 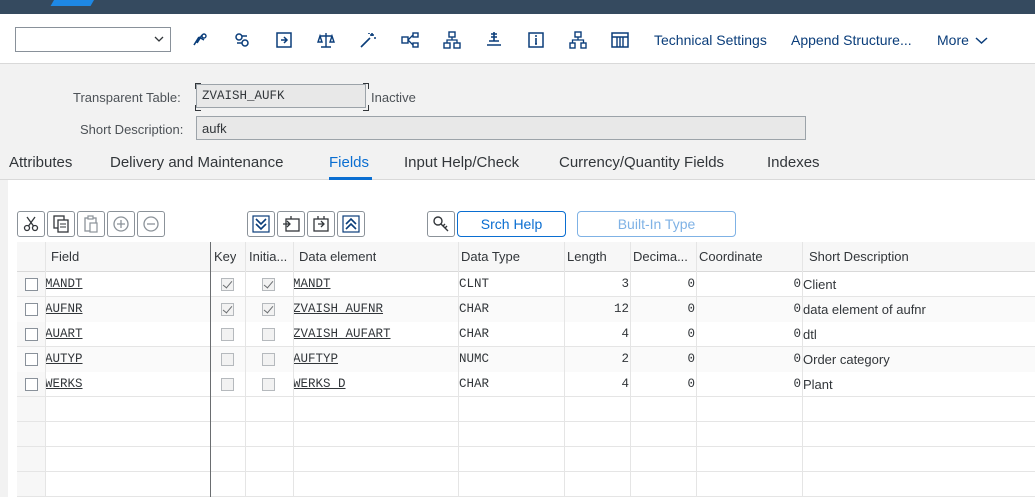 I want to click on column-header-short-description: Short Description, so click(x=859, y=256).